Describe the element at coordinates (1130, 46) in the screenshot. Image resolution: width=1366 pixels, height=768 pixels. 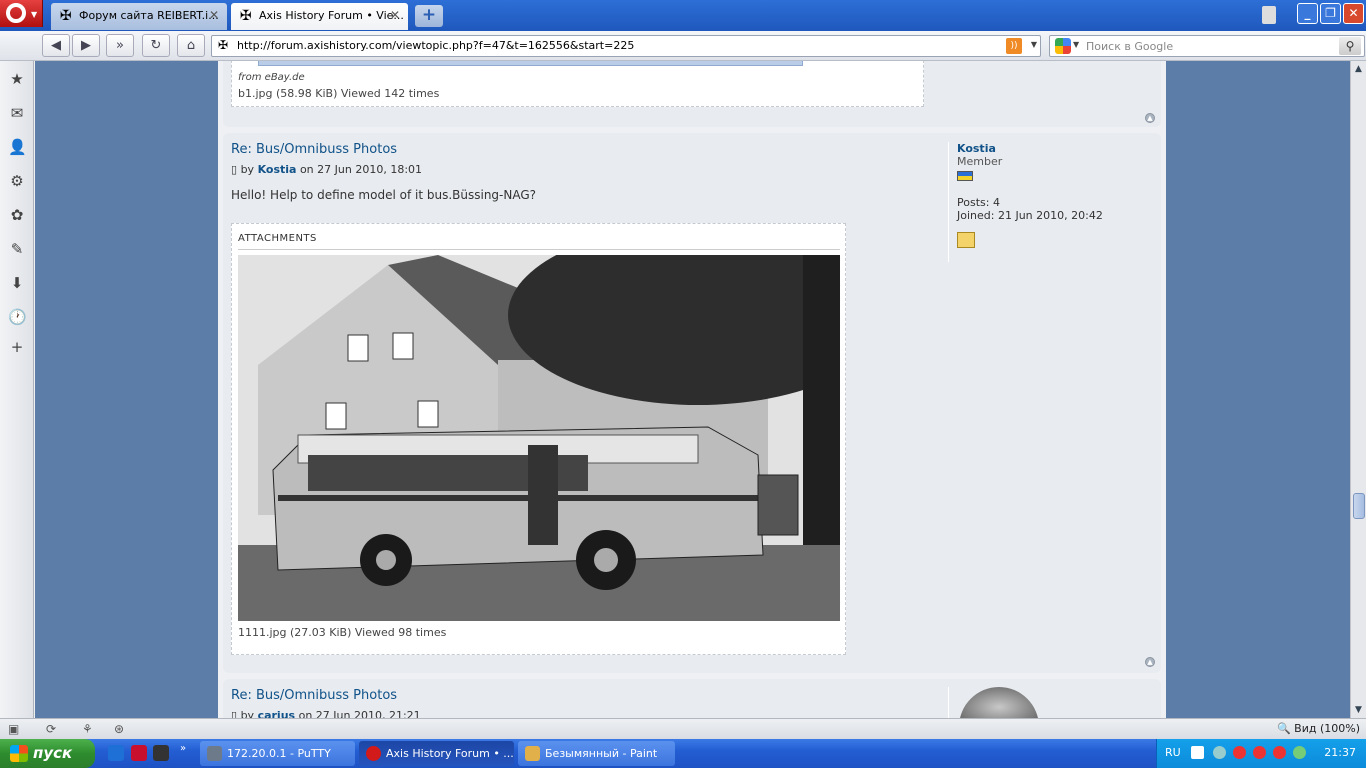
I see `search-placeholder: Поиск в Google` at that location.